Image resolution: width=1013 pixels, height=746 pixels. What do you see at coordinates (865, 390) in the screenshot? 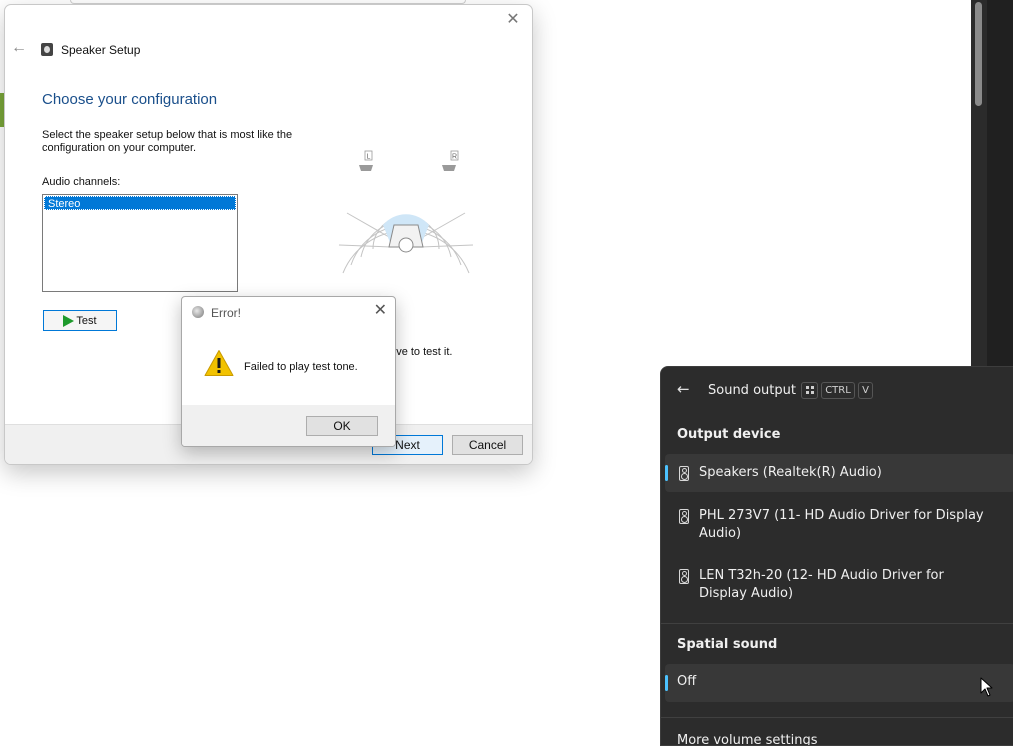
I see `shortcut-key-v: V` at bounding box center [865, 390].